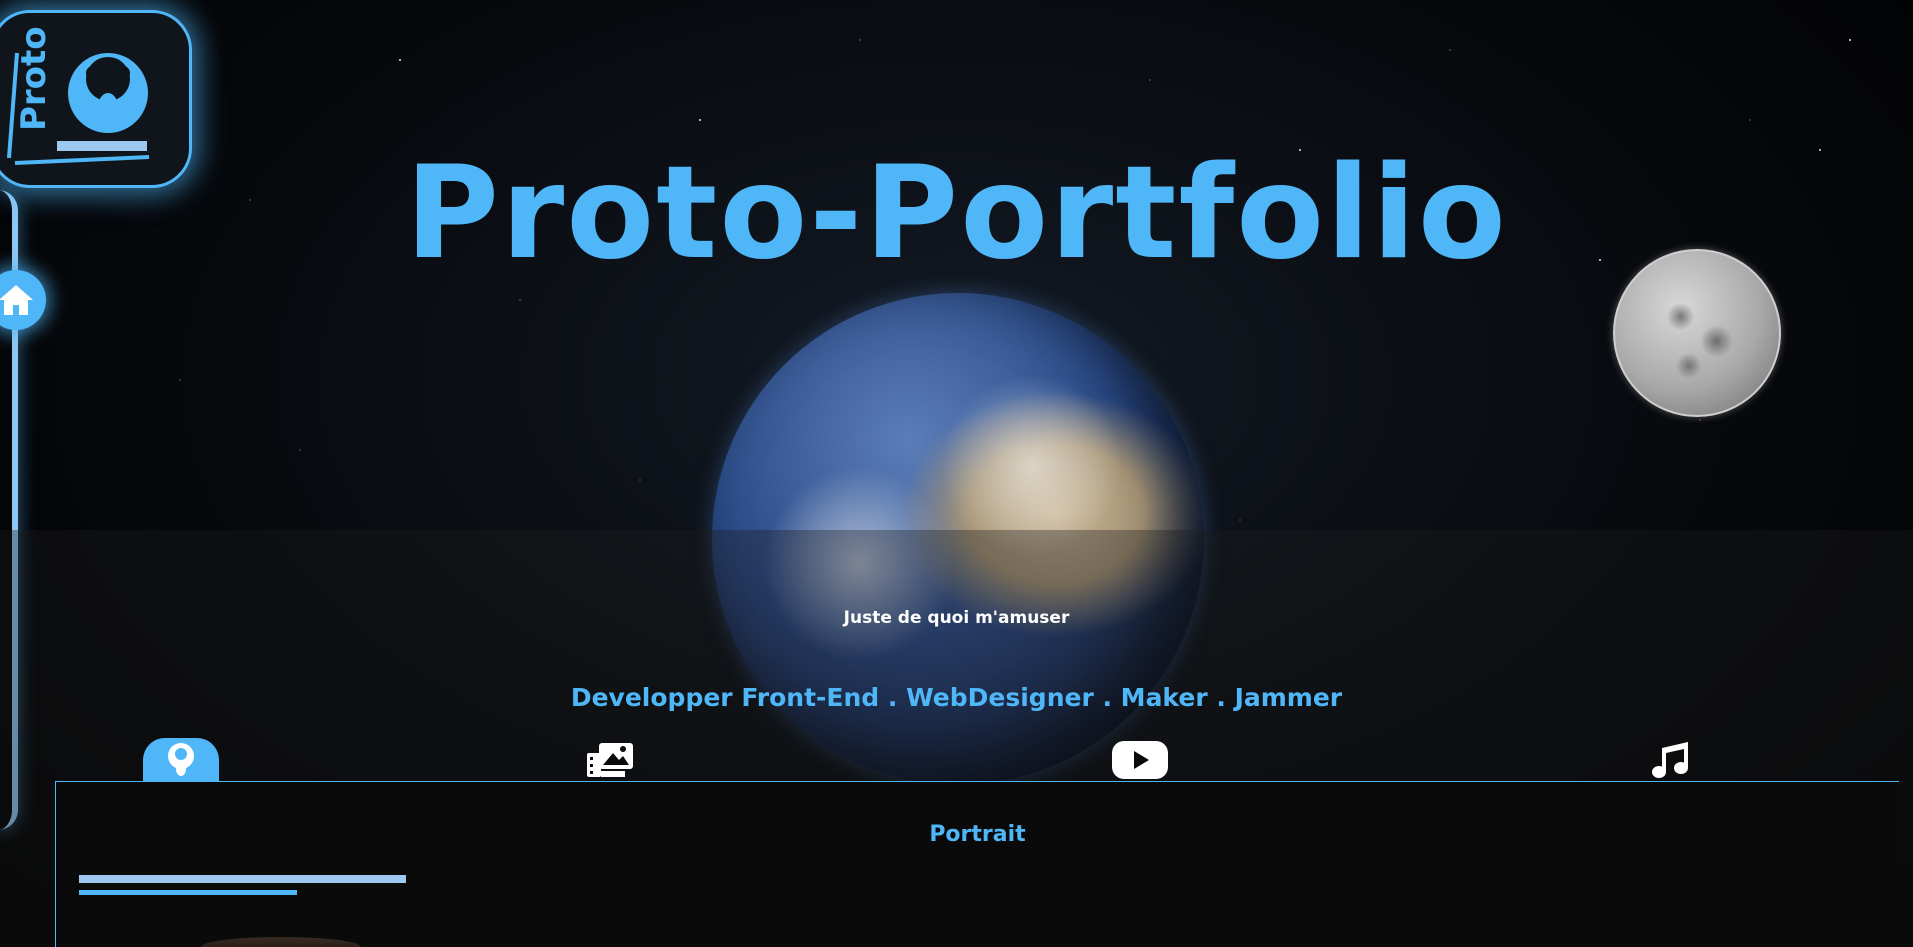  Describe the element at coordinates (956, 618) in the screenshot. I see `hero-tagline: Juste de quoi m'amuser` at that location.